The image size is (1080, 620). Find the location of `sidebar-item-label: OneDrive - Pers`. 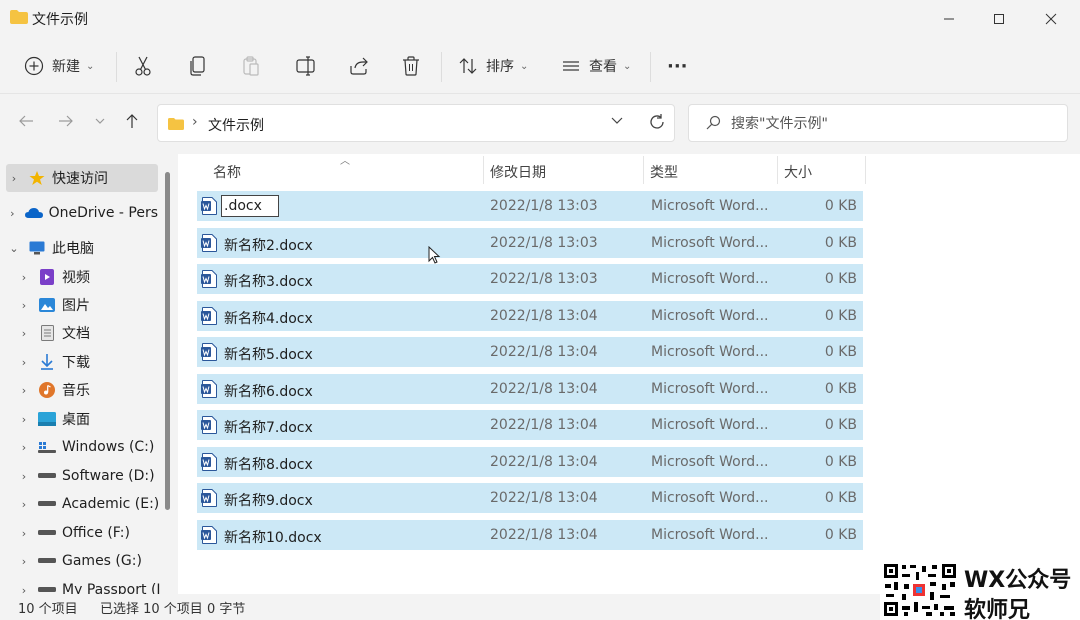

sidebar-item-label: OneDrive - Pers is located at coordinates (103, 213).